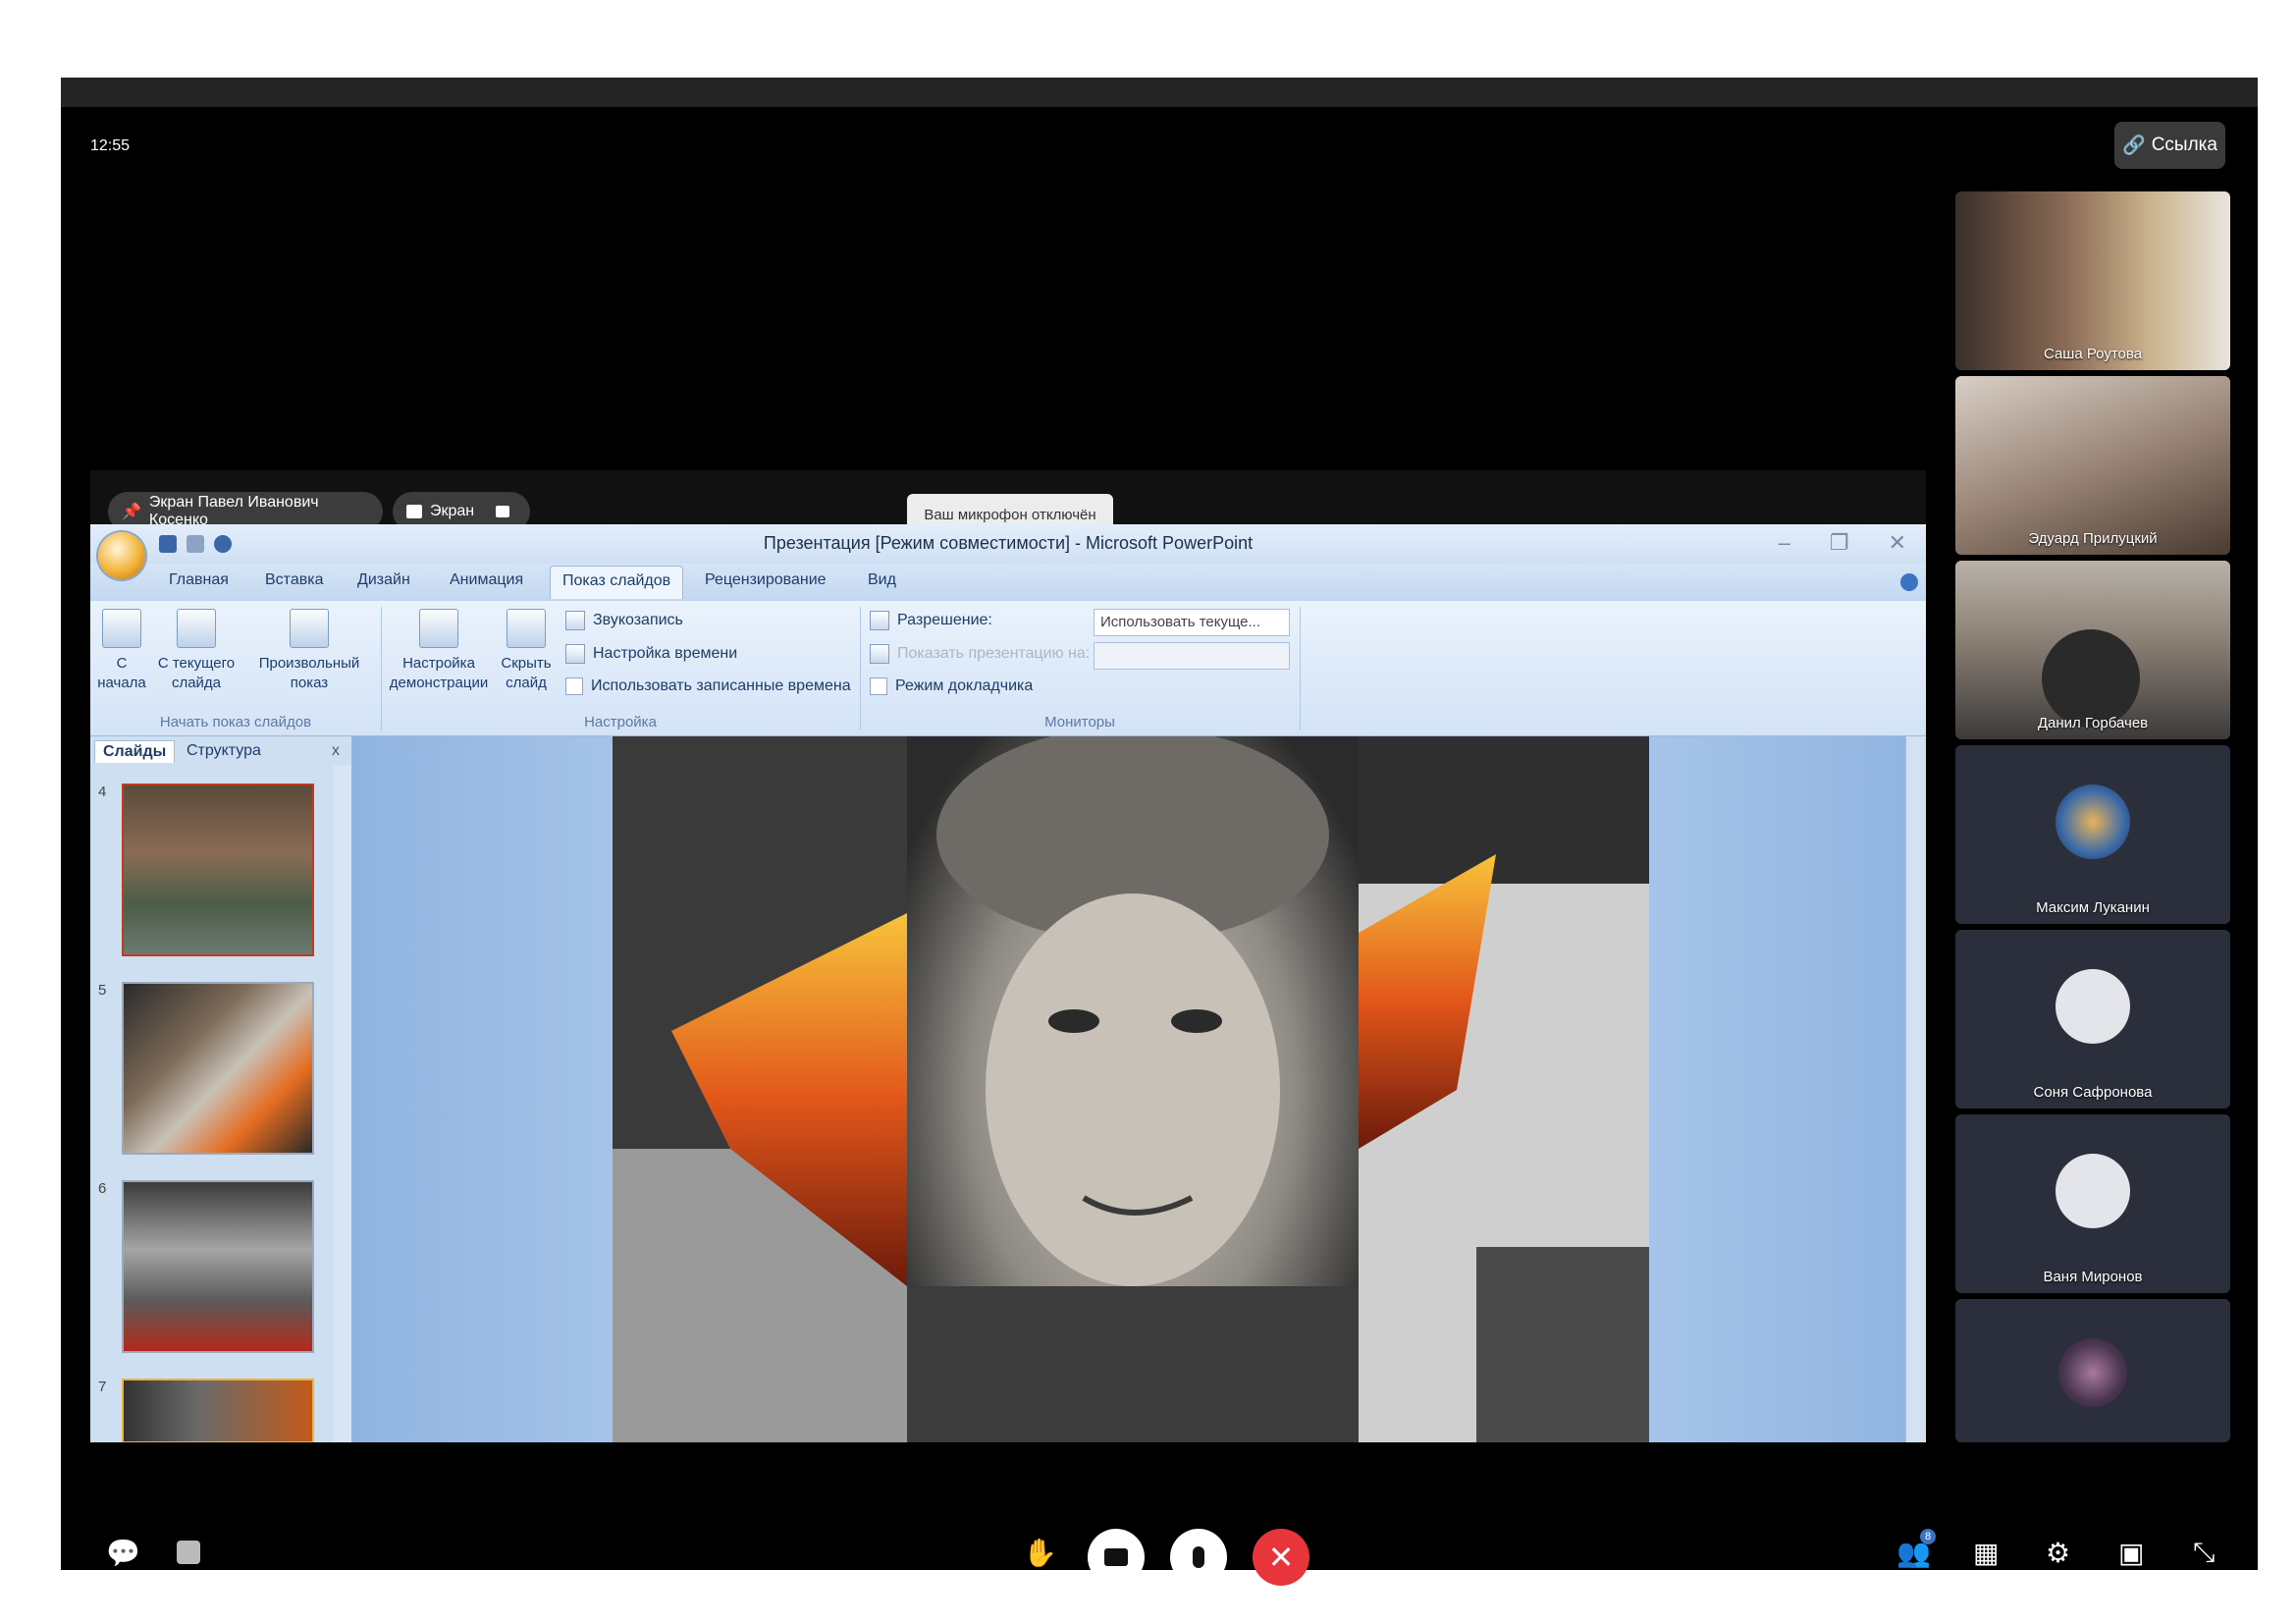 The image size is (2296, 1624). Describe the element at coordinates (651, 654) in the screenshot. I see `rehearse-timings-button: Настройка времени` at that location.